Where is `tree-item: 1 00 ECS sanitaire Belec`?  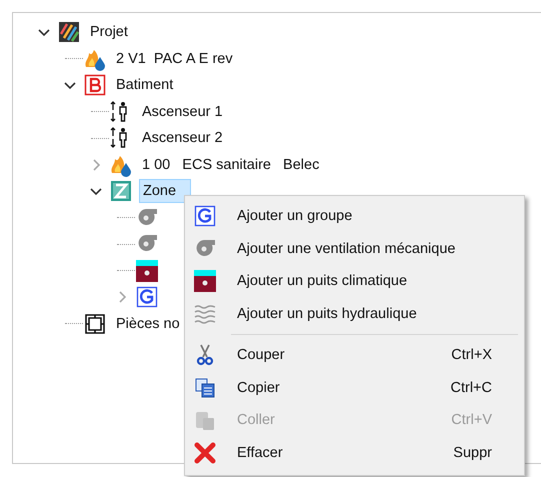
tree-item: 1 00 ECS sanitaire Belec is located at coordinates (230, 165).